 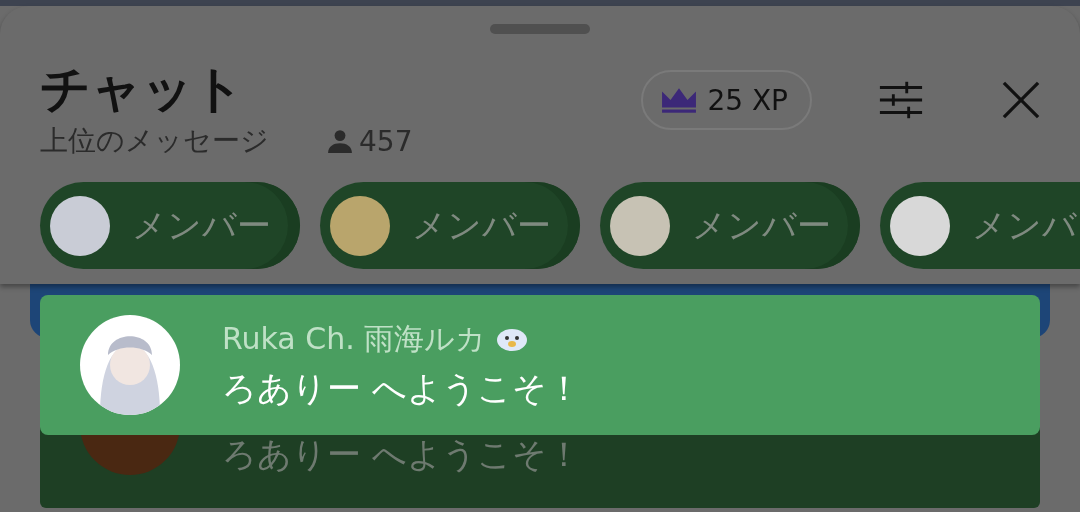 What do you see at coordinates (679, 100) in the screenshot?
I see `crown-icon` at bounding box center [679, 100].